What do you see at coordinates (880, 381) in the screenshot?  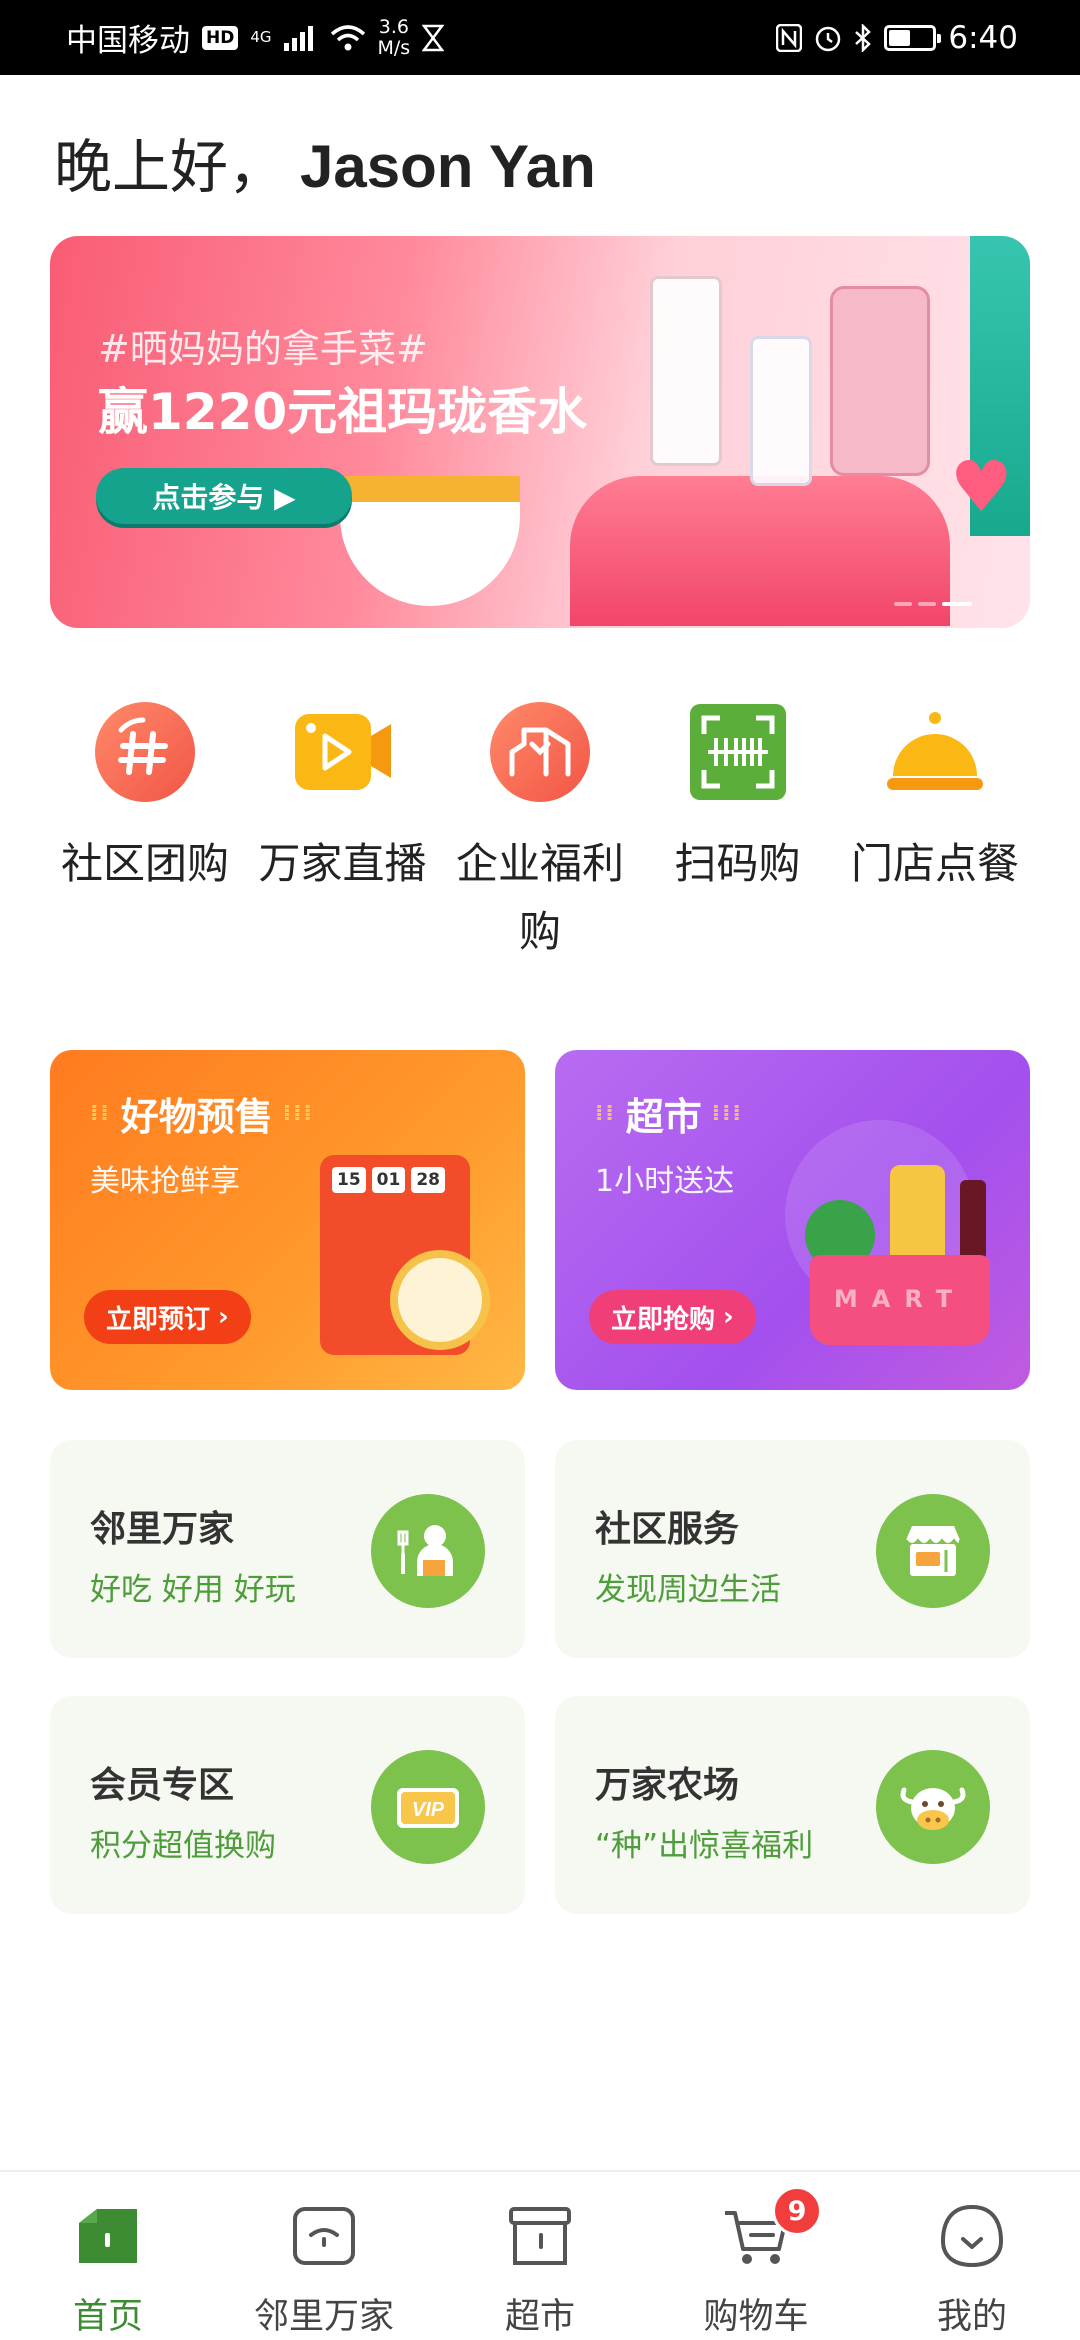 I see `lotion-bottle-illustration` at bounding box center [880, 381].